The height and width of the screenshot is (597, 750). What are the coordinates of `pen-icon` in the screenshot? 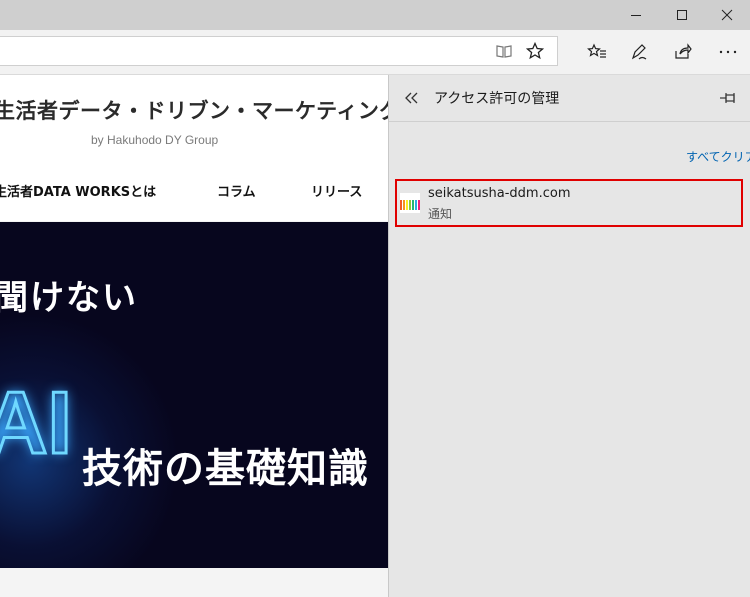 It's located at (639, 52).